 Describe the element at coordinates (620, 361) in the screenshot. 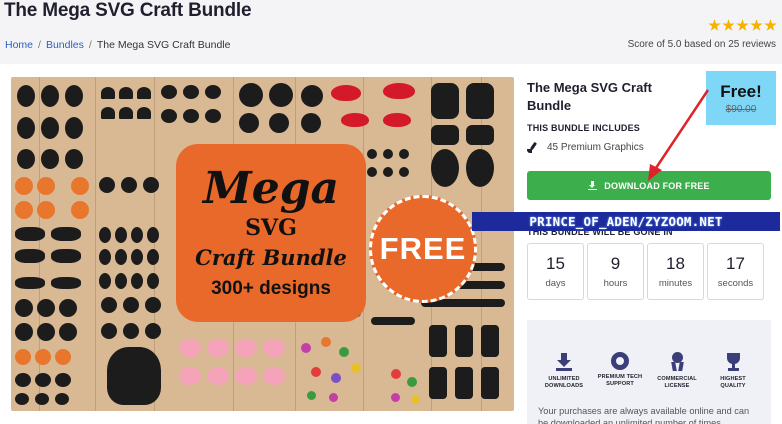

I see `lifebuoy-icon` at that location.